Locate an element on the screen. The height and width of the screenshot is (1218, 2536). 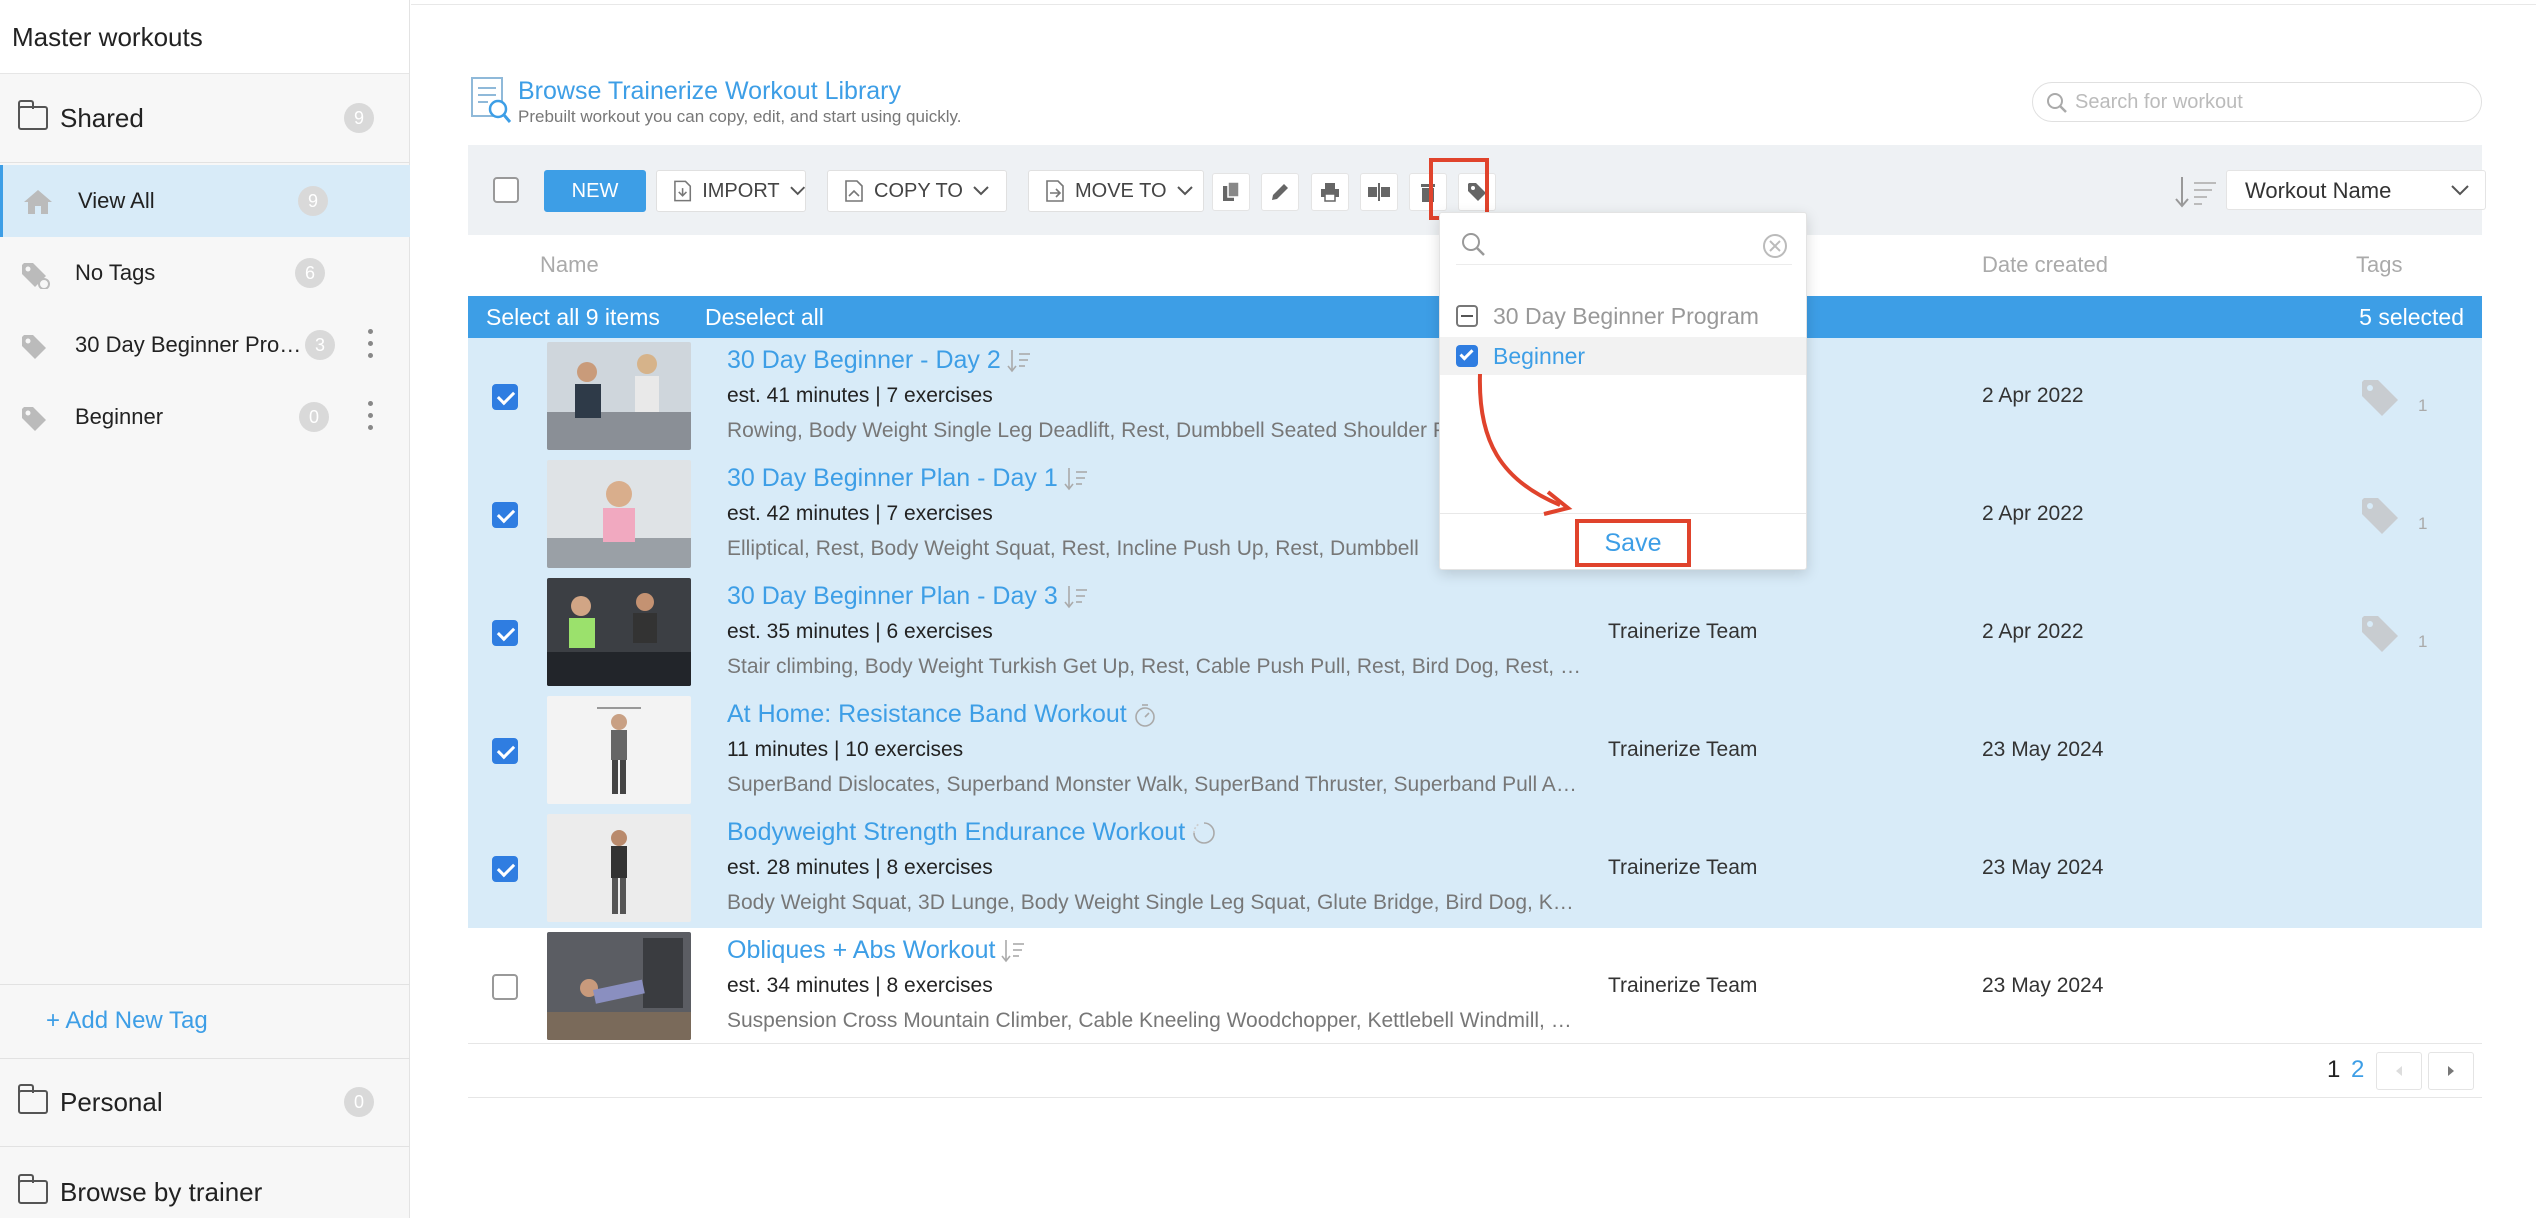
move-to-button: MOVE TO is located at coordinates (1116, 191).